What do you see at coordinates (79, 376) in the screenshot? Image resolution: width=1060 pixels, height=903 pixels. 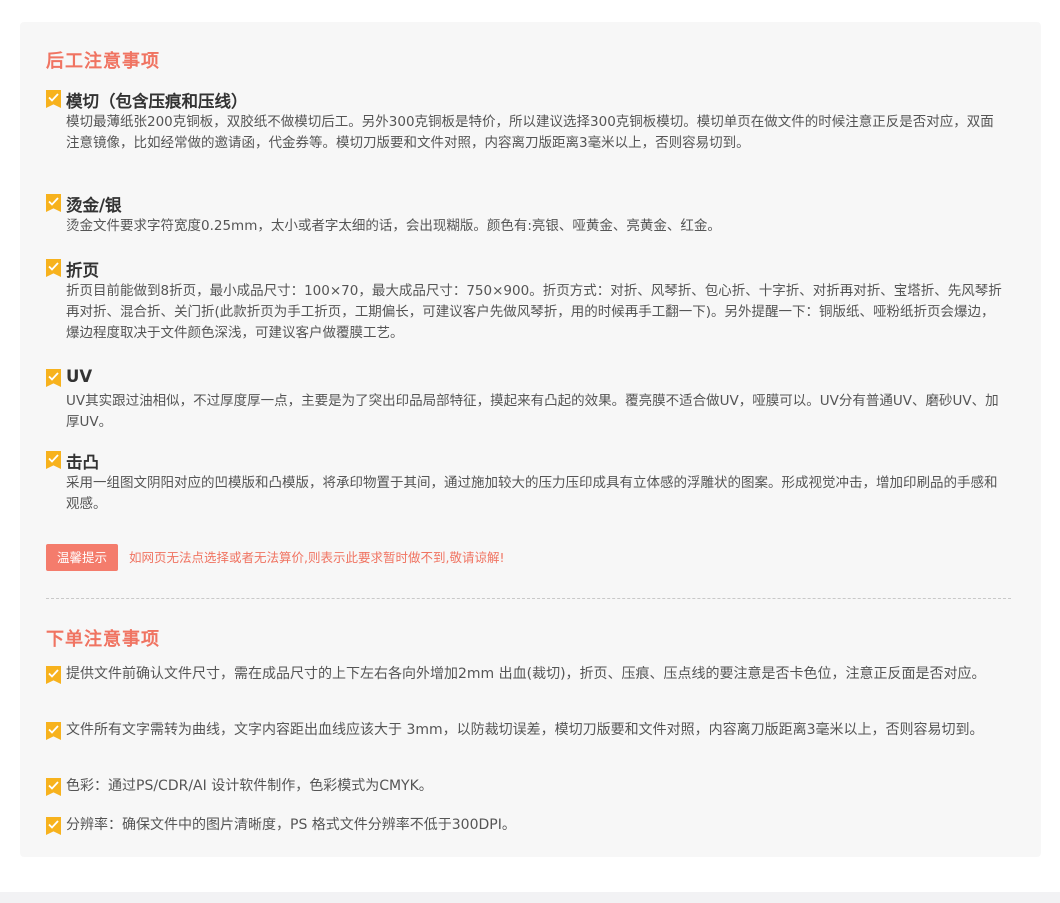 I see `item-title: UV` at bounding box center [79, 376].